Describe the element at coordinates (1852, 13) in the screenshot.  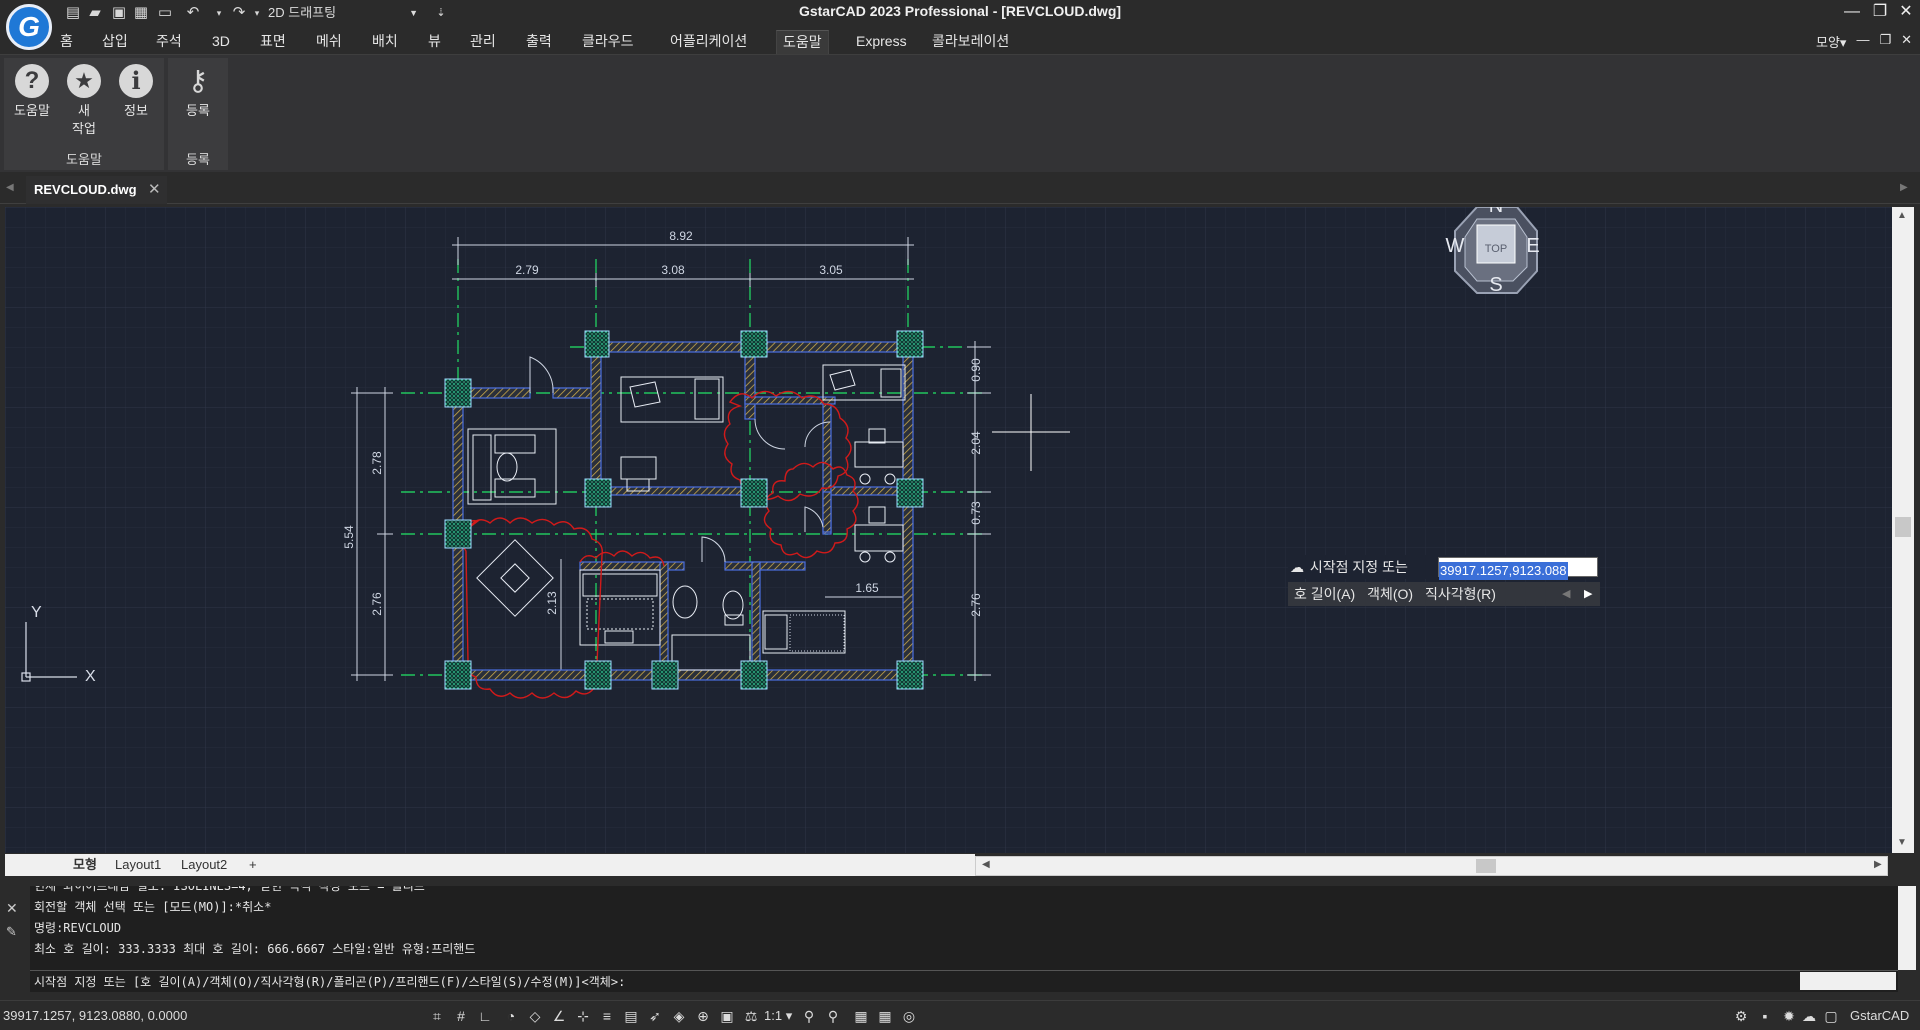
I see `minimize-button: —` at that location.